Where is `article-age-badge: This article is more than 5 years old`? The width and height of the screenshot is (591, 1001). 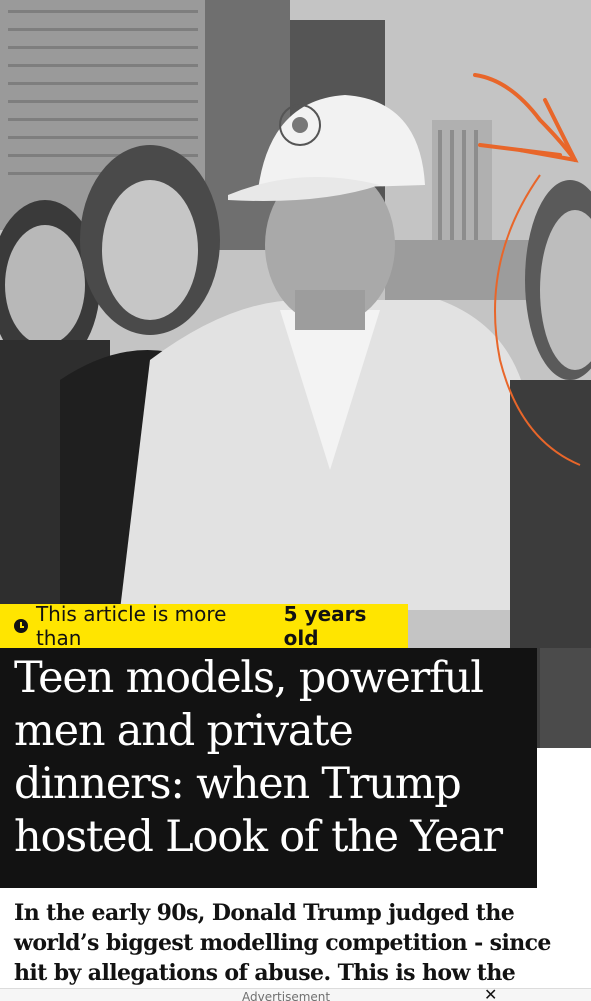 article-age-badge: This article is more than 5 years old is located at coordinates (204, 626).